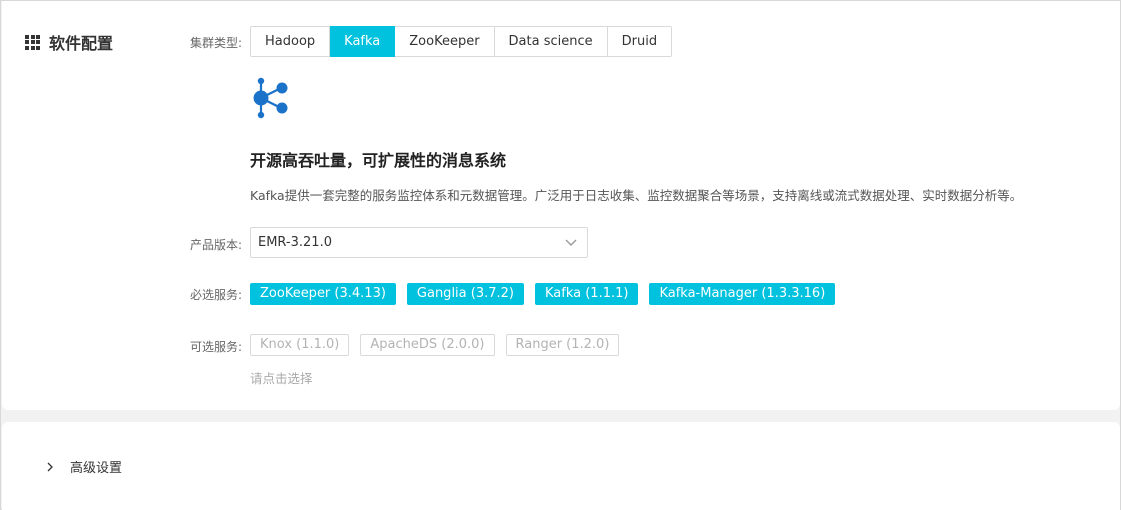 This screenshot has height=510, width=1121. I want to click on tab-zookeeper: ZooKeeper, so click(445, 41).